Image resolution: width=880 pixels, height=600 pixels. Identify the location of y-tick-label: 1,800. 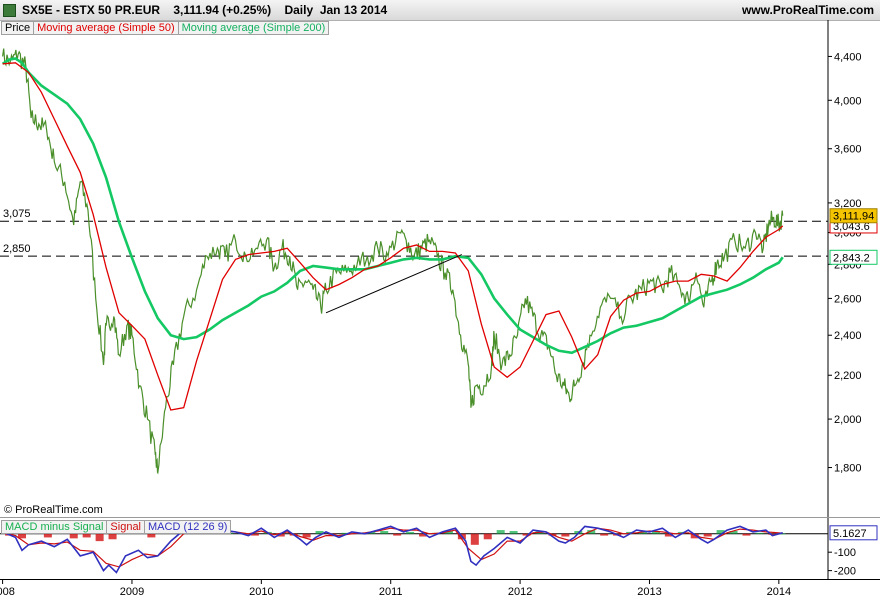
(848, 469).